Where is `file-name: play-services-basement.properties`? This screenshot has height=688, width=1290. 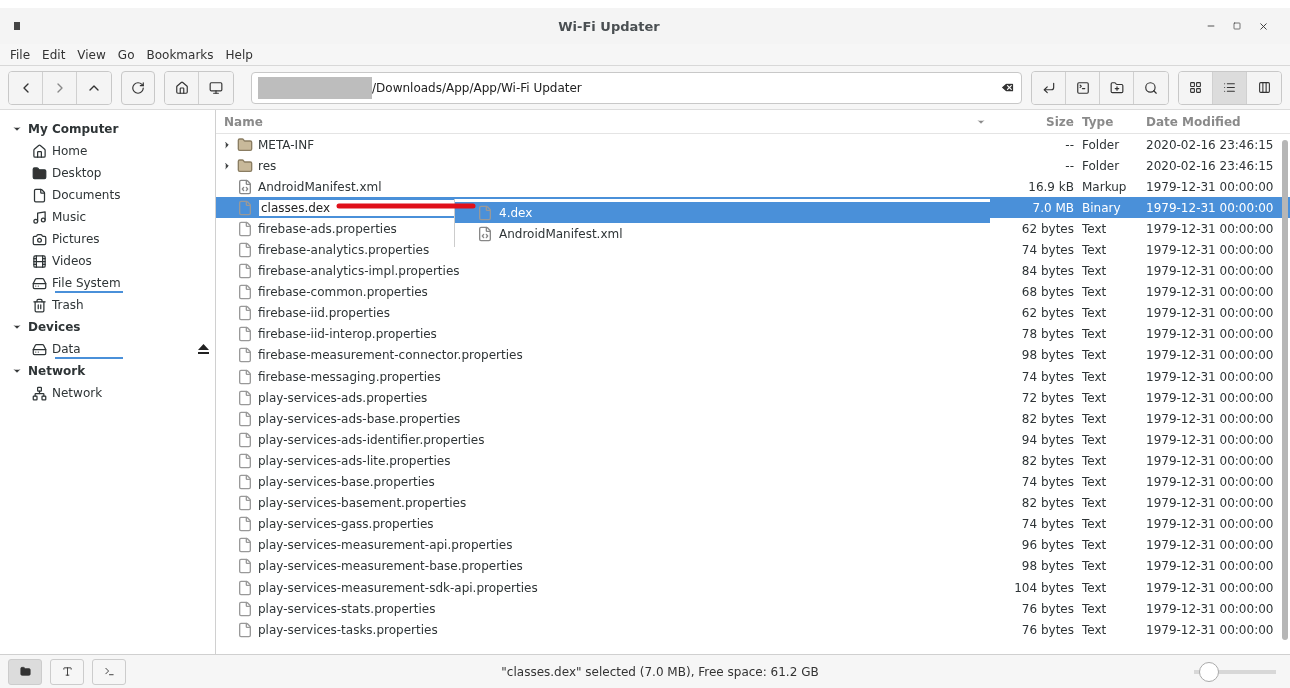 file-name: play-services-basement.properties is located at coordinates (362, 503).